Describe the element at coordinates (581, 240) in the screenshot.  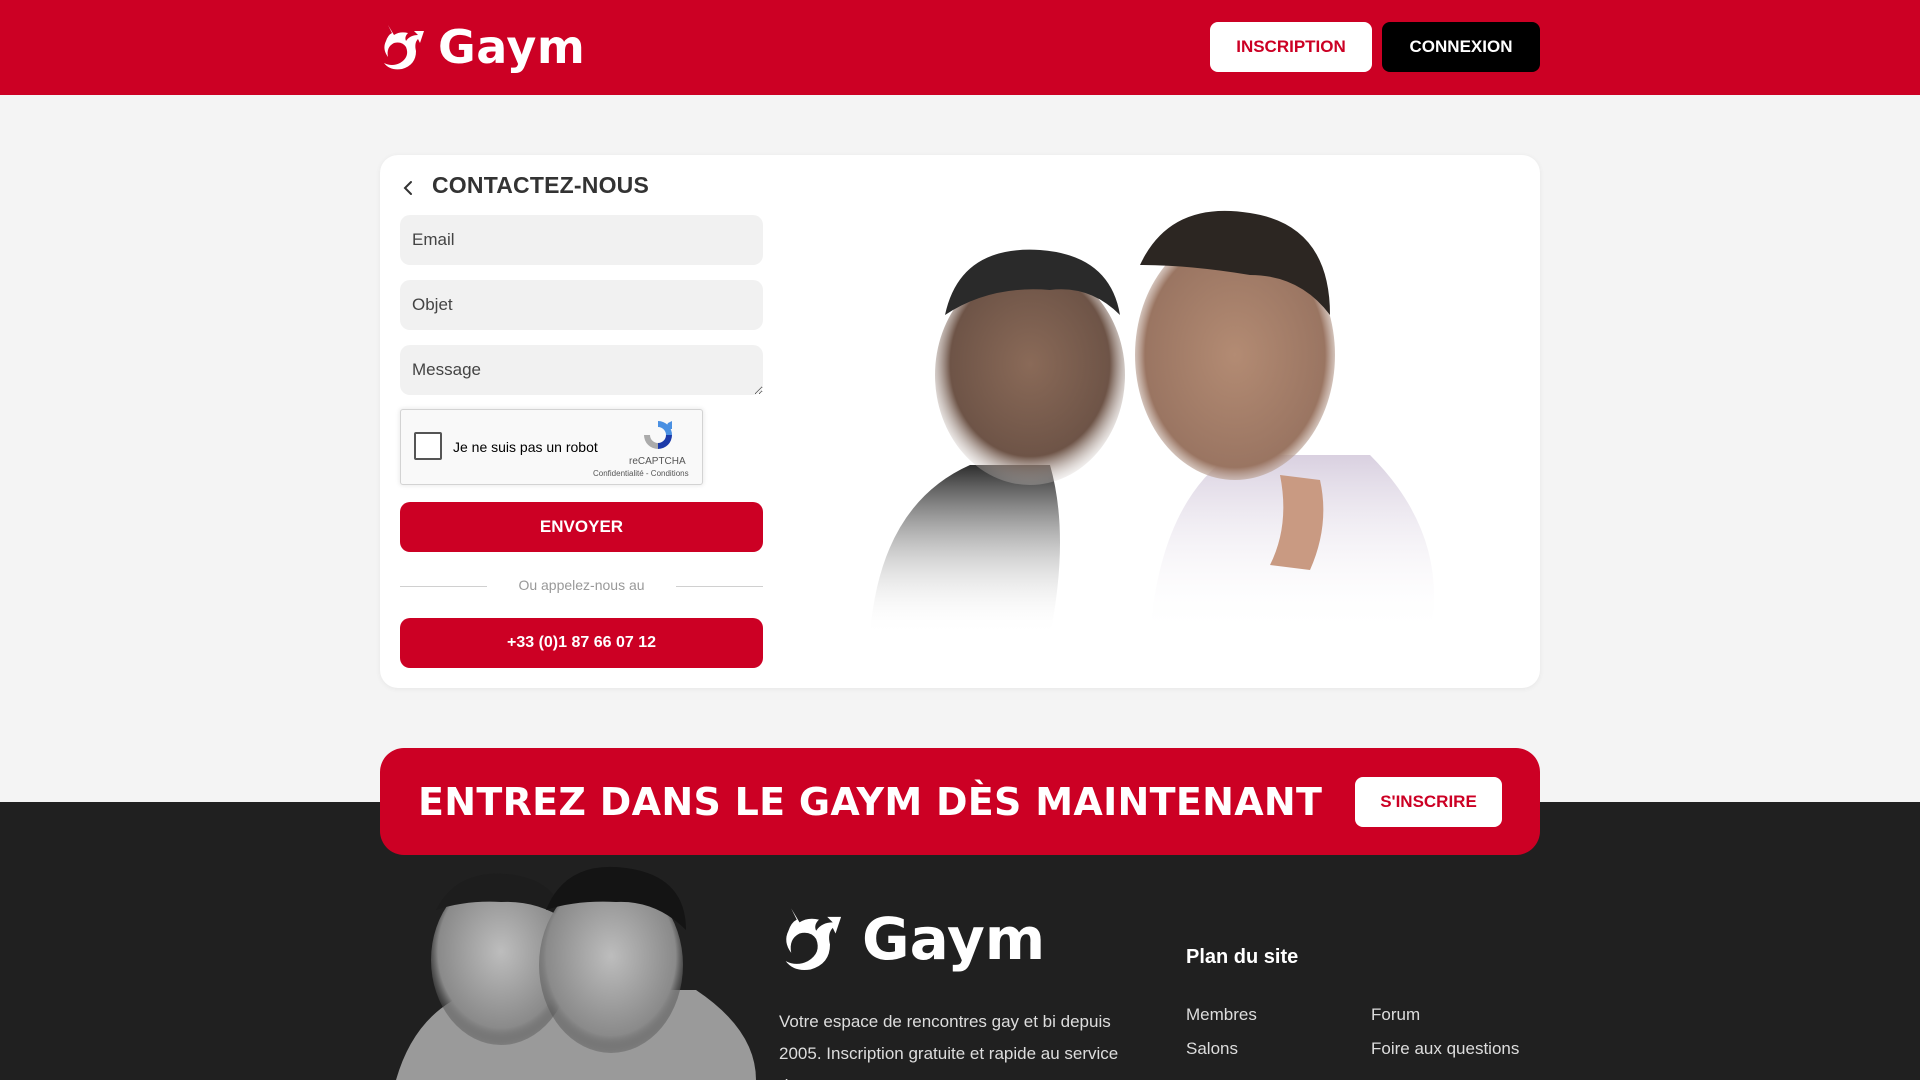
I see `email-field` at that location.